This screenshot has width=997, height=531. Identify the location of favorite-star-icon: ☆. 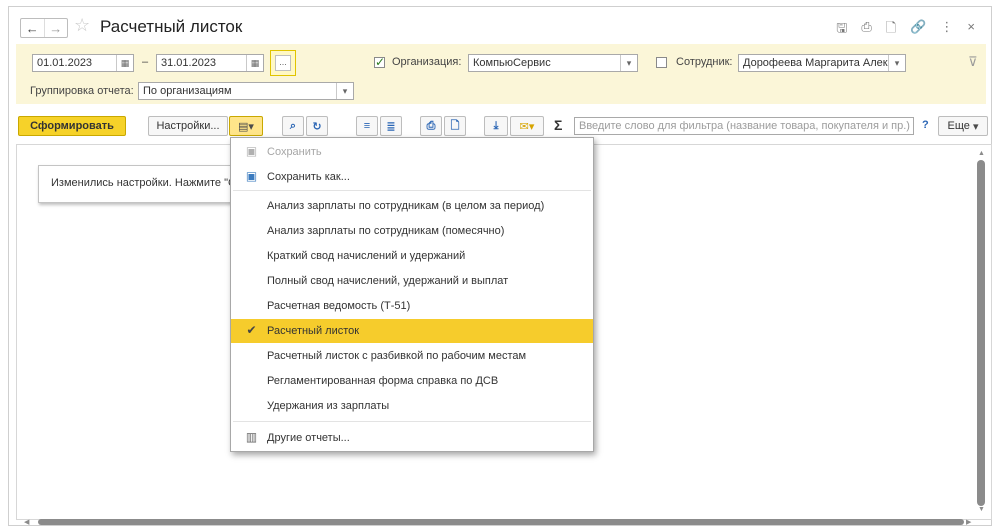
(82, 25).